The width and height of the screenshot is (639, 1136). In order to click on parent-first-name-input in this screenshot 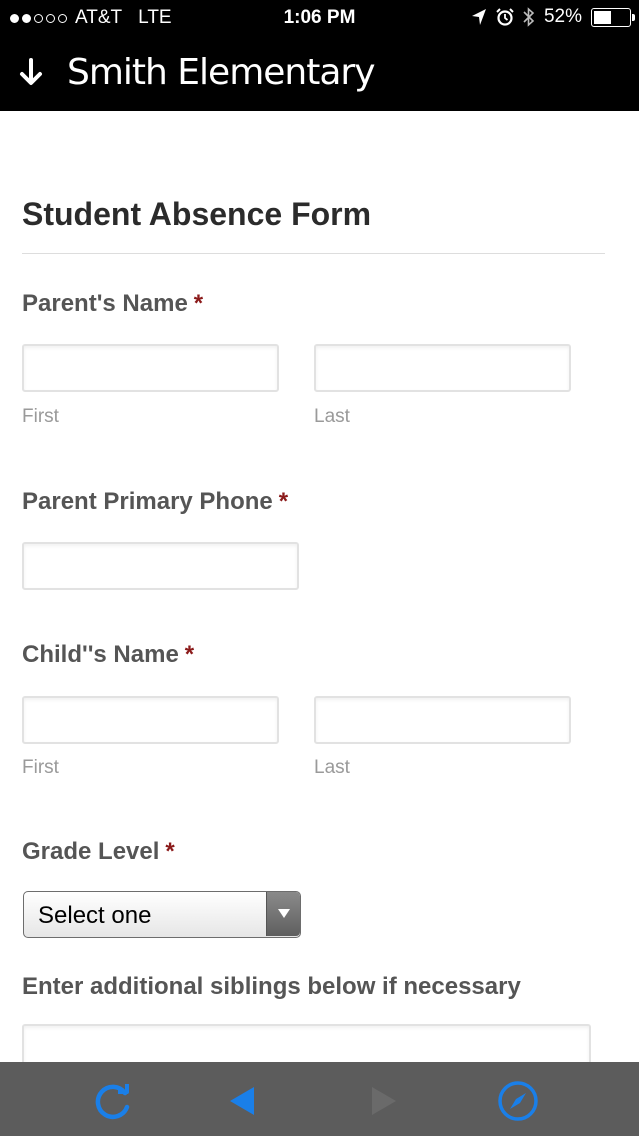, I will do `click(150, 368)`.